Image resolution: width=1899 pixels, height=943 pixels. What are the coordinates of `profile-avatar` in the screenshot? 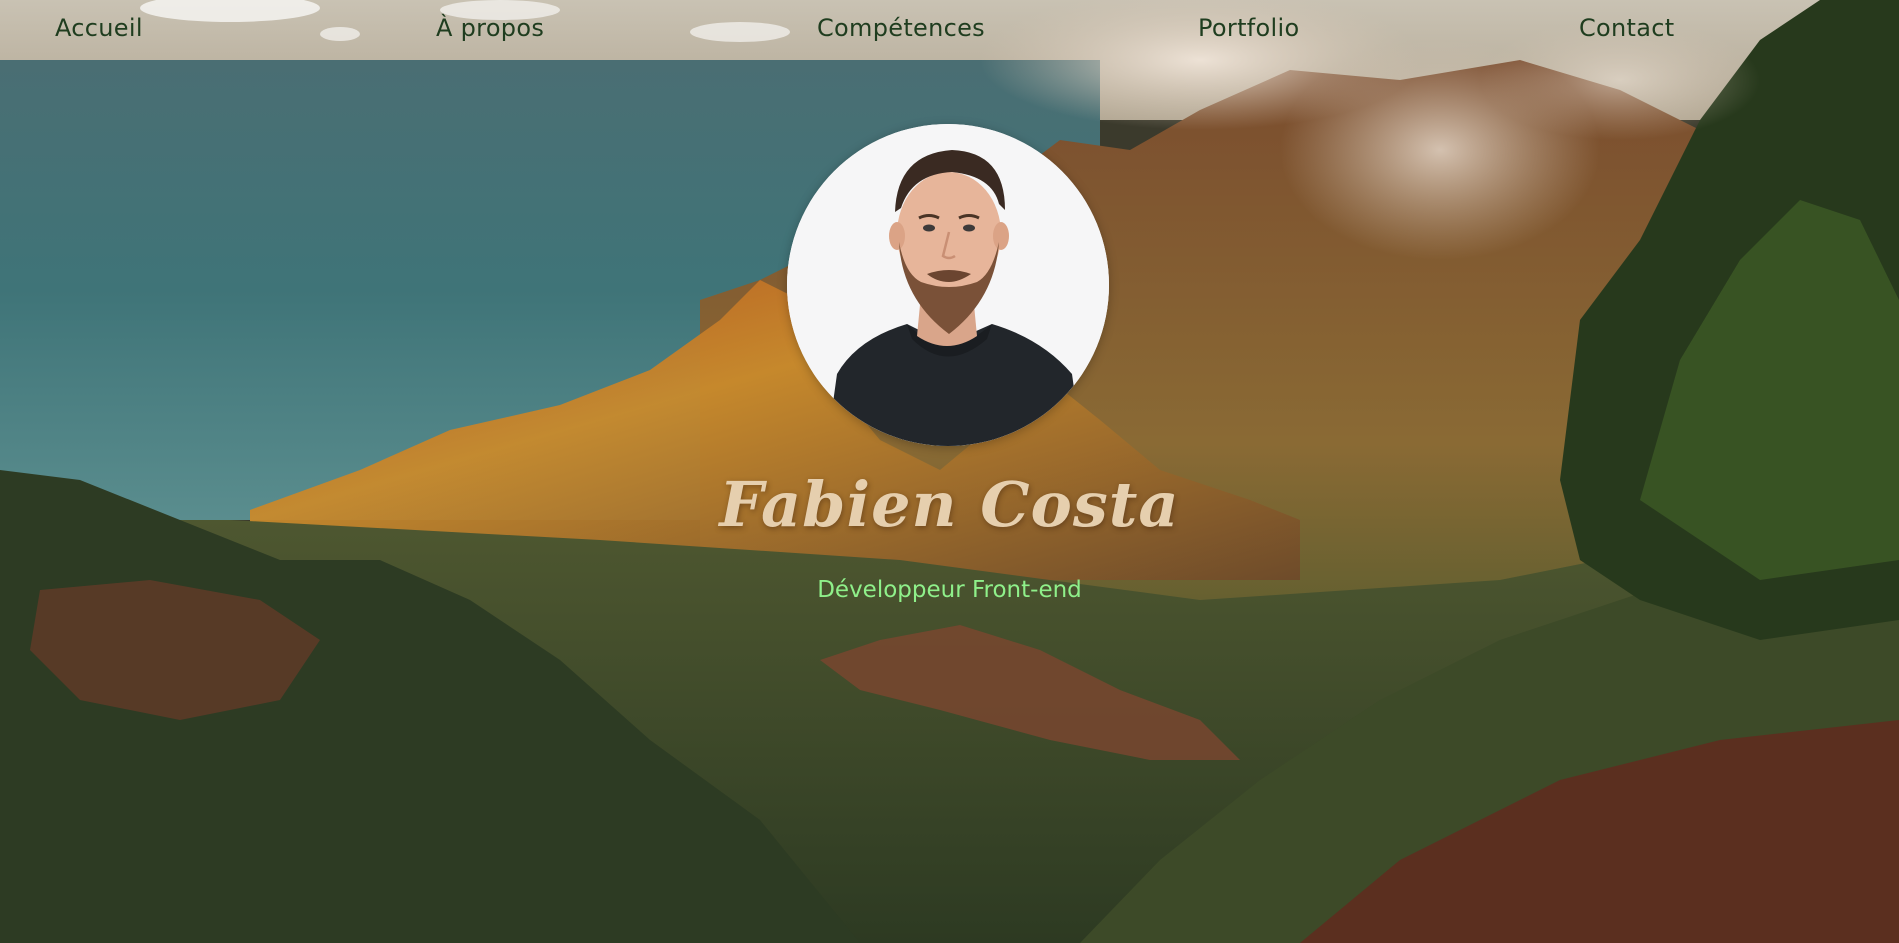 It's located at (948, 285).